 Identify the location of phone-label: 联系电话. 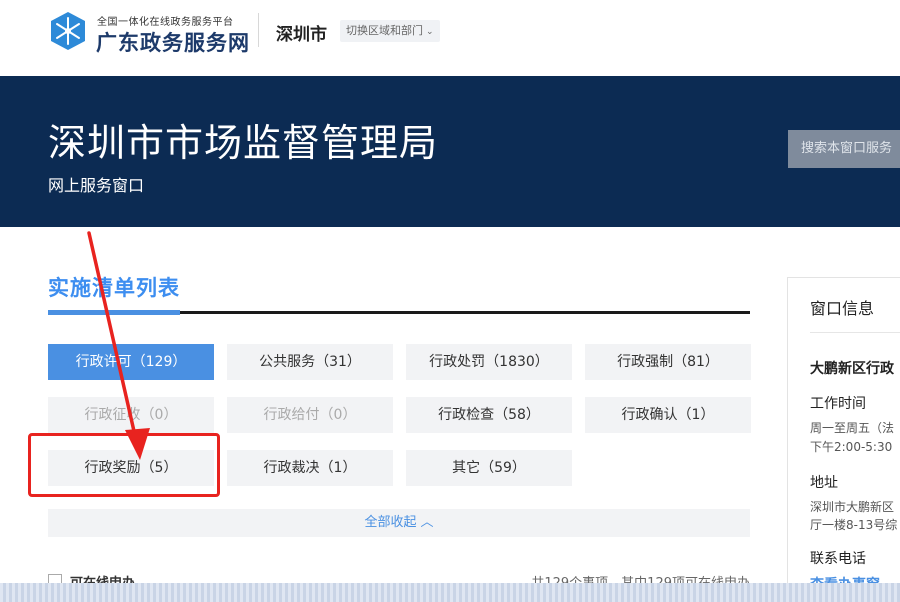
(838, 559).